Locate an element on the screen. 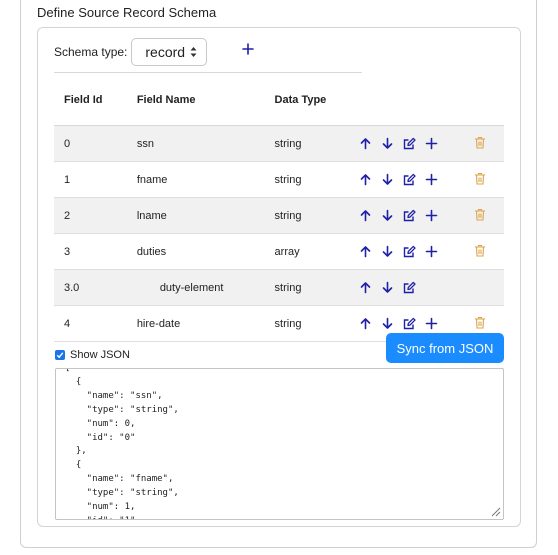  field-id: 3 is located at coordinates (95, 251).